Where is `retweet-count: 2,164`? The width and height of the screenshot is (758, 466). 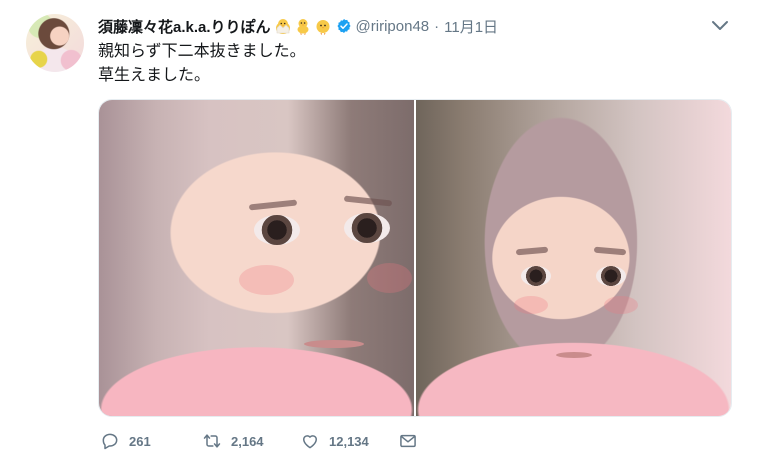
retweet-count: 2,164 is located at coordinates (247, 441).